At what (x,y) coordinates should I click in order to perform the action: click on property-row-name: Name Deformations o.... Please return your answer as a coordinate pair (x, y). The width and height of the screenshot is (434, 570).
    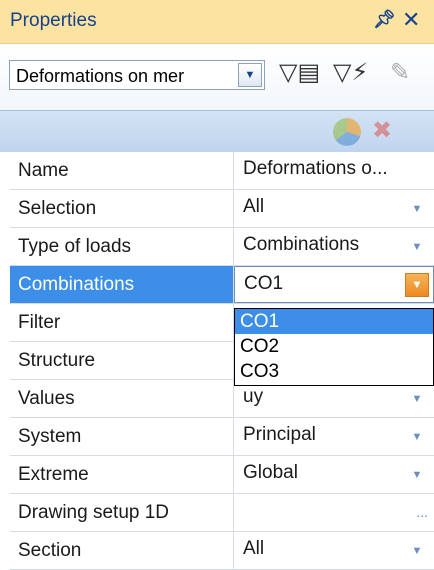
    Looking at the image, I should click on (222, 171).